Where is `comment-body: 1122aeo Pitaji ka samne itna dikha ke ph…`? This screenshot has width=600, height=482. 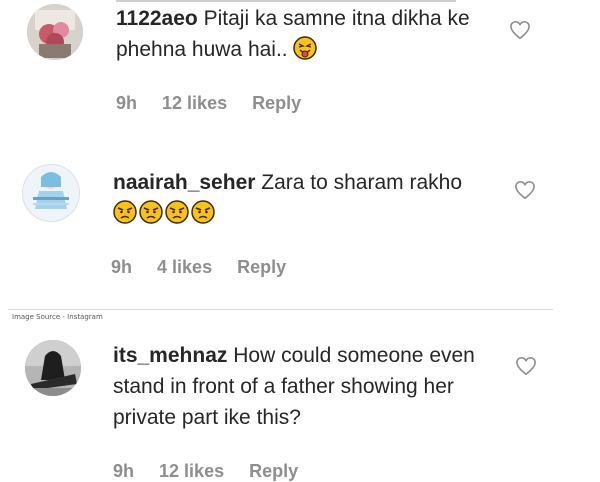 comment-body: 1122aeo Pitaji ka samne itna dikha ke ph… is located at coordinates (306, 34).